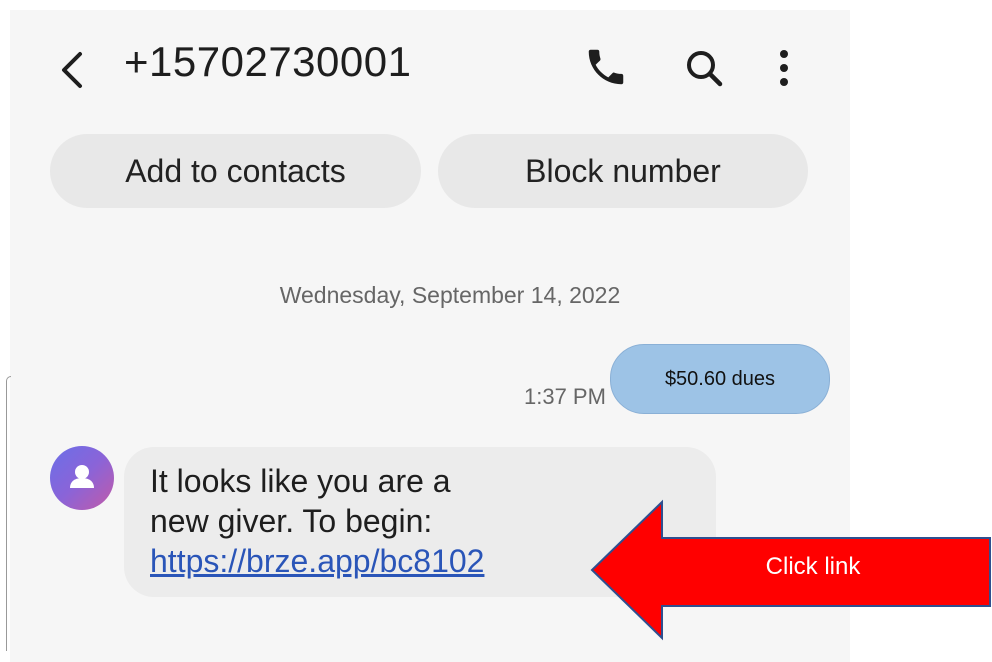 The height and width of the screenshot is (662, 992). I want to click on person-icon, so click(82, 476).